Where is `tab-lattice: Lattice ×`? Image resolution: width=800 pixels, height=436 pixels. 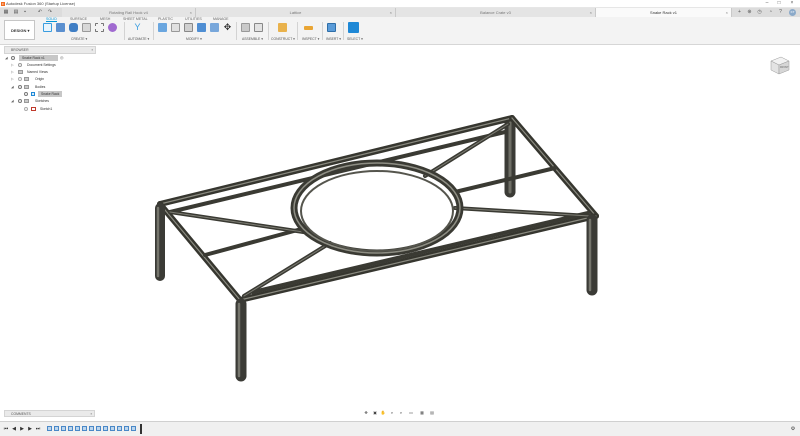
tab-lattice: Lattice × is located at coordinates (296, 12).